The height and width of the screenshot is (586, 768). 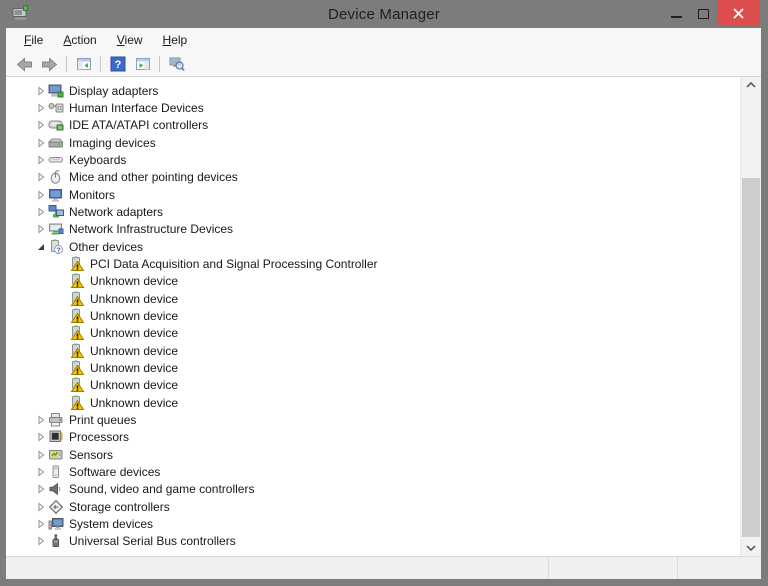 What do you see at coordinates (130, 40) in the screenshot?
I see `menu-view: View` at bounding box center [130, 40].